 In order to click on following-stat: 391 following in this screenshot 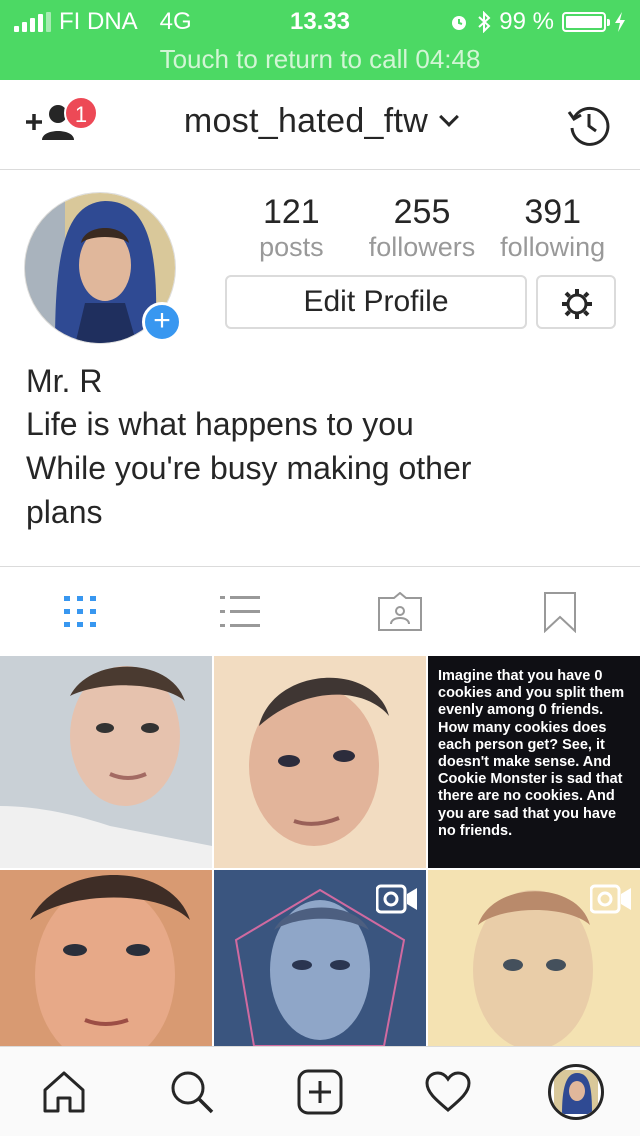, I will do `click(552, 229)`.